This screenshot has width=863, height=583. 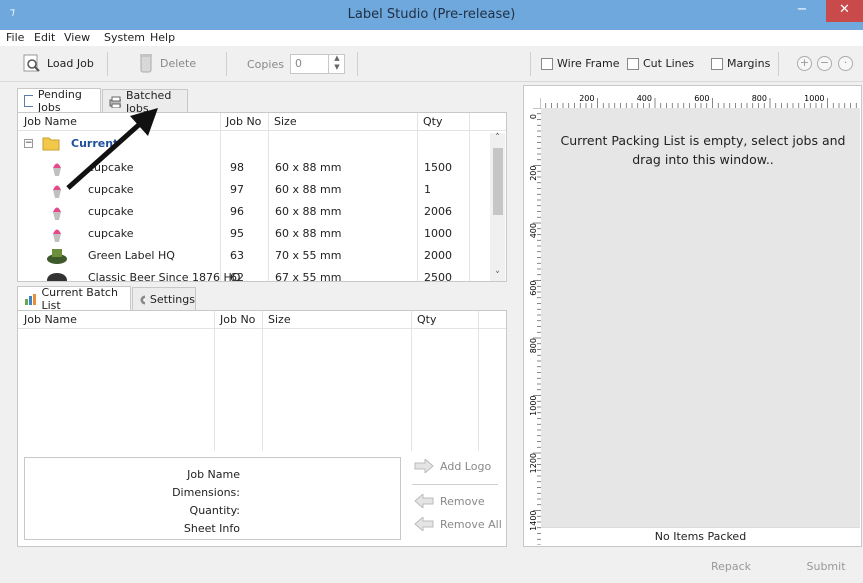 What do you see at coordinates (533, 521) in the screenshot?
I see `ruler-label: 1400` at bounding box center [533, 521].